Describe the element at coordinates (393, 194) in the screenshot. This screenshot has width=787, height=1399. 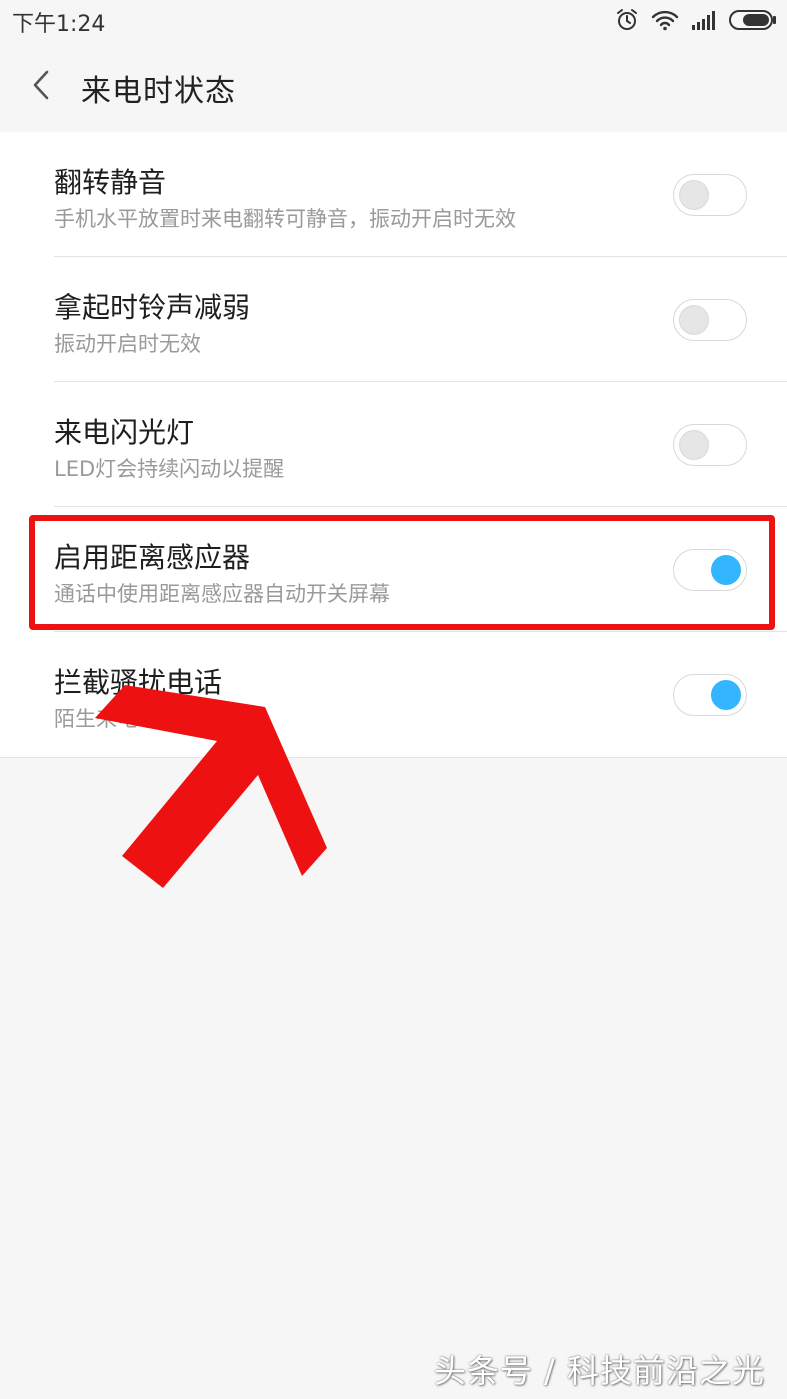
I see `setting-row-flip-mute: 翻转静音 手机水平放置时来电翻转可静音，振动开启时无效` at that location.